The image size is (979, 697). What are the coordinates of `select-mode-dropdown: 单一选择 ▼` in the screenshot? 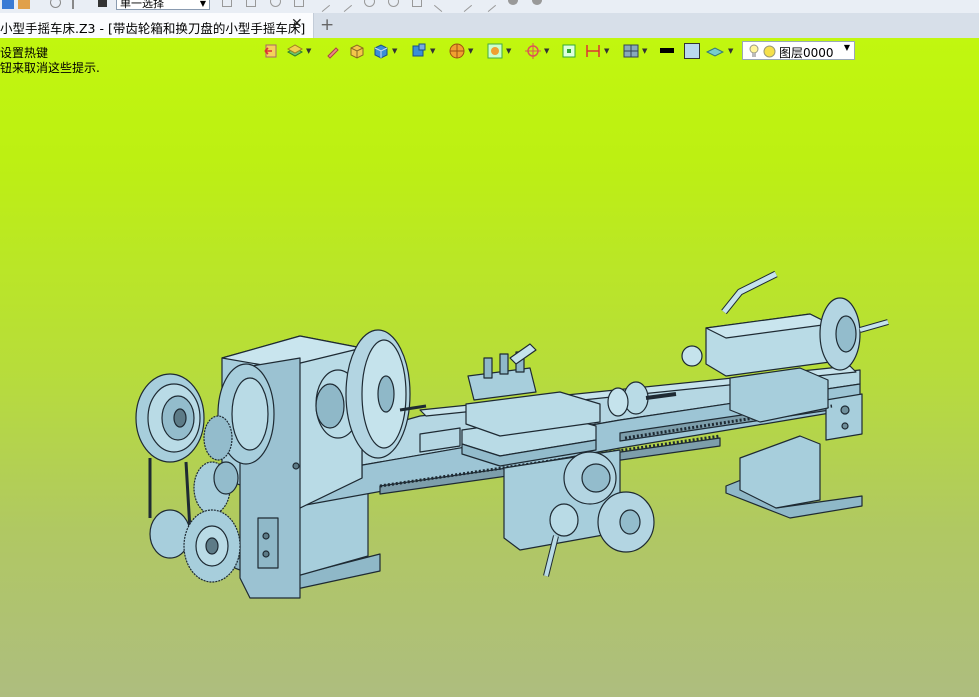 It's located at (163, 5).